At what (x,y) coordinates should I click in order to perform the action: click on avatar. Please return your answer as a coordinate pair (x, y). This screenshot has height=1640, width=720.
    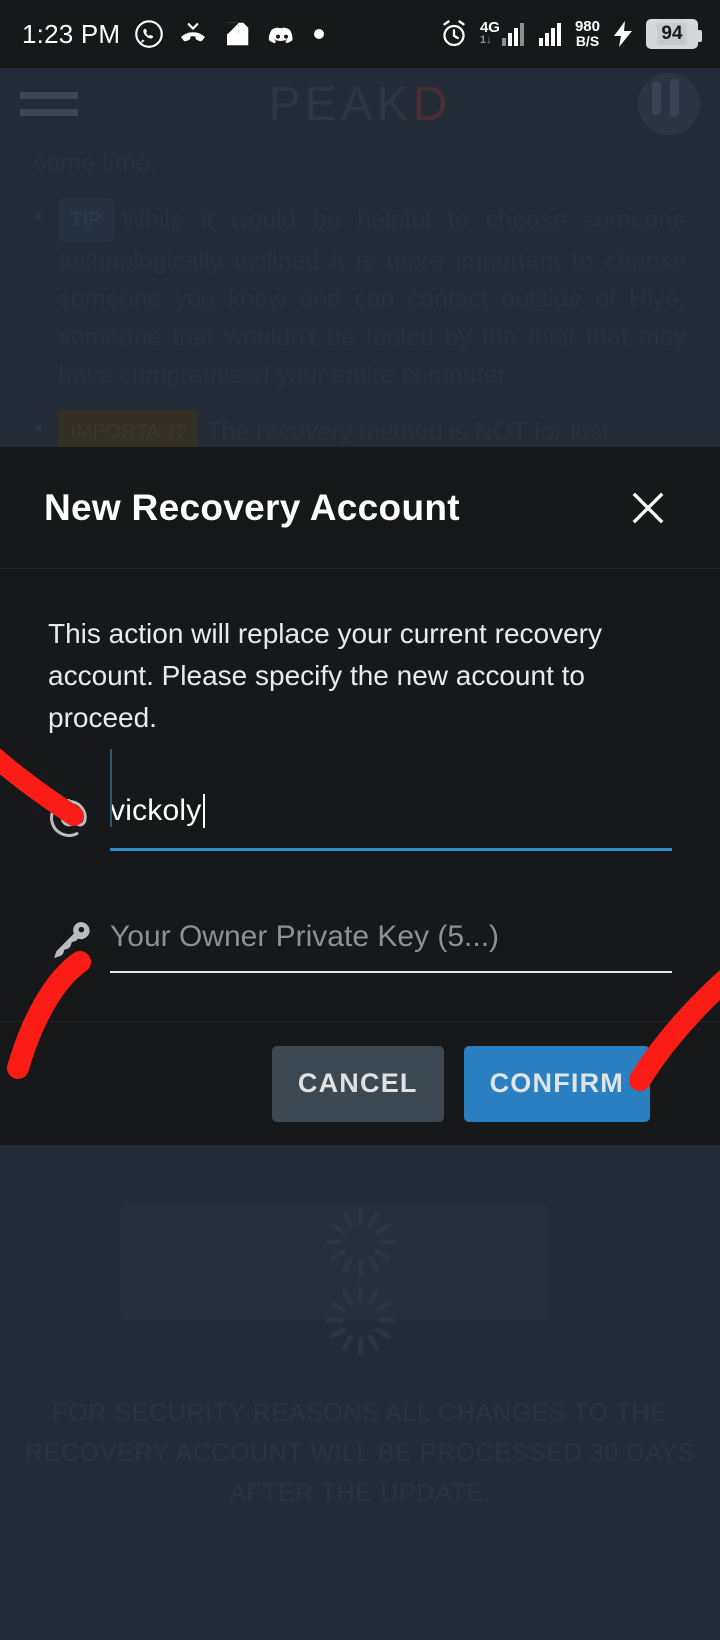
    Looking at the image, I should click on (669, 104).